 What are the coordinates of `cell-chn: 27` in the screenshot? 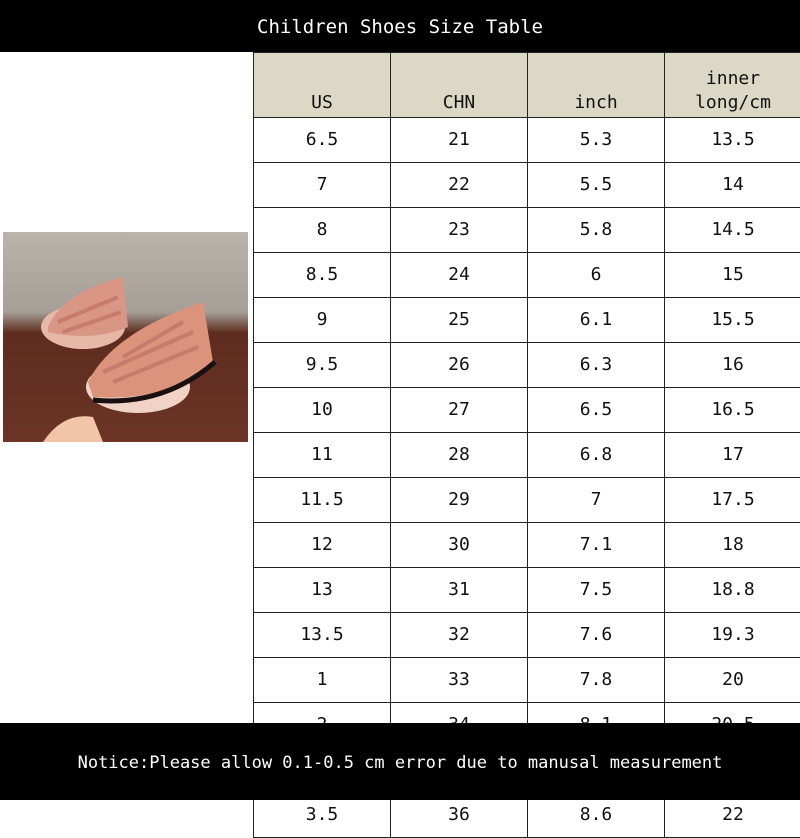 It's located at (459, 410).